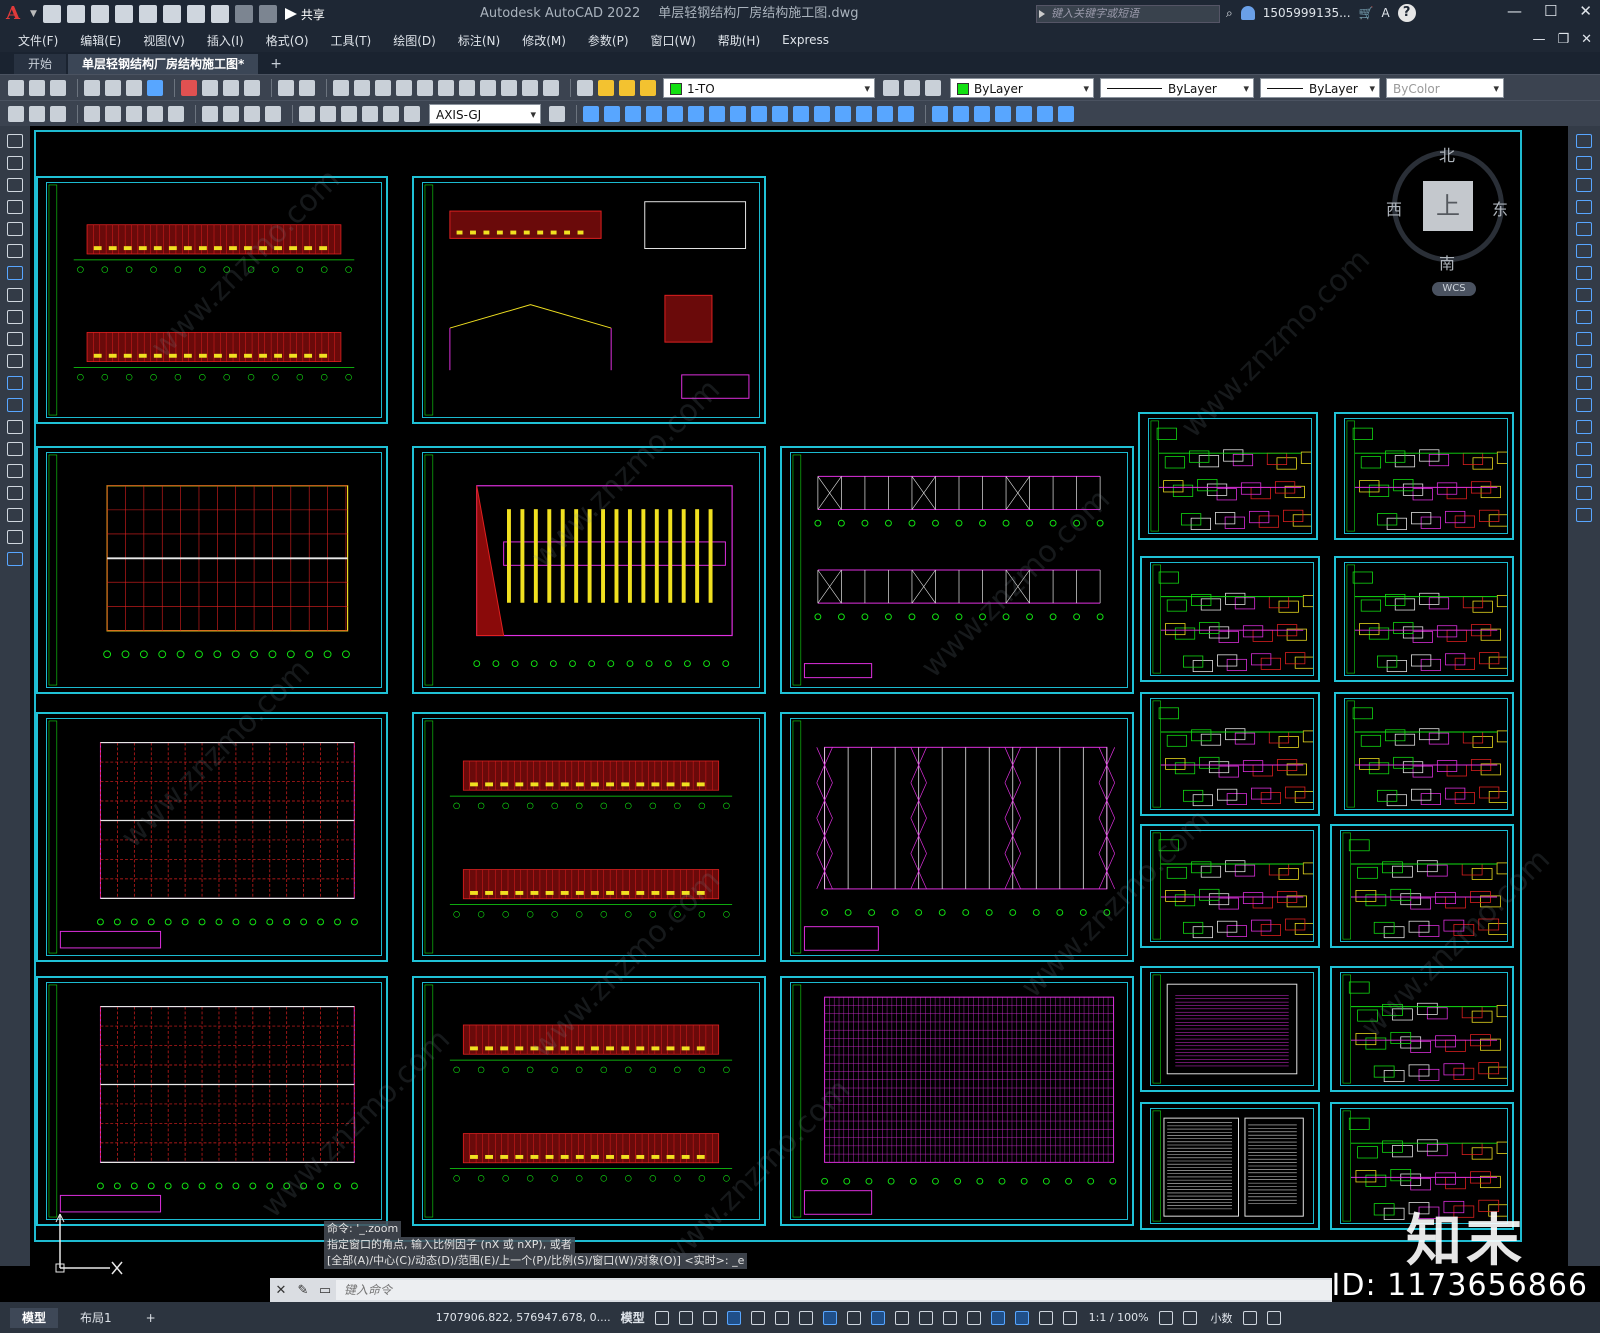  Describe the element at coordinates (349, 113) in the screenshot. I see `inspection-icon` at that location.